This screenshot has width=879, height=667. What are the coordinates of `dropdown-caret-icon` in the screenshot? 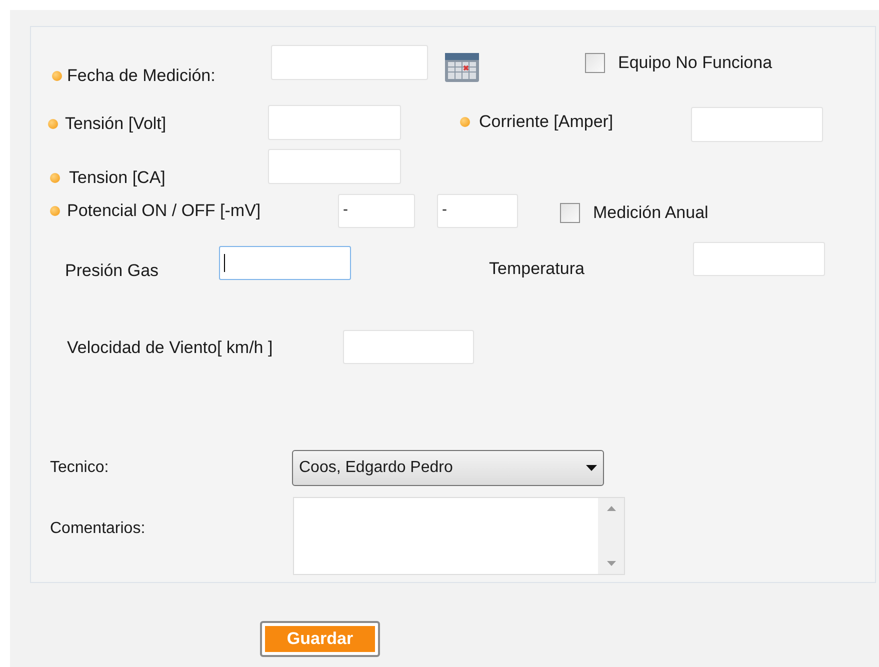 It's located at (591, 468).